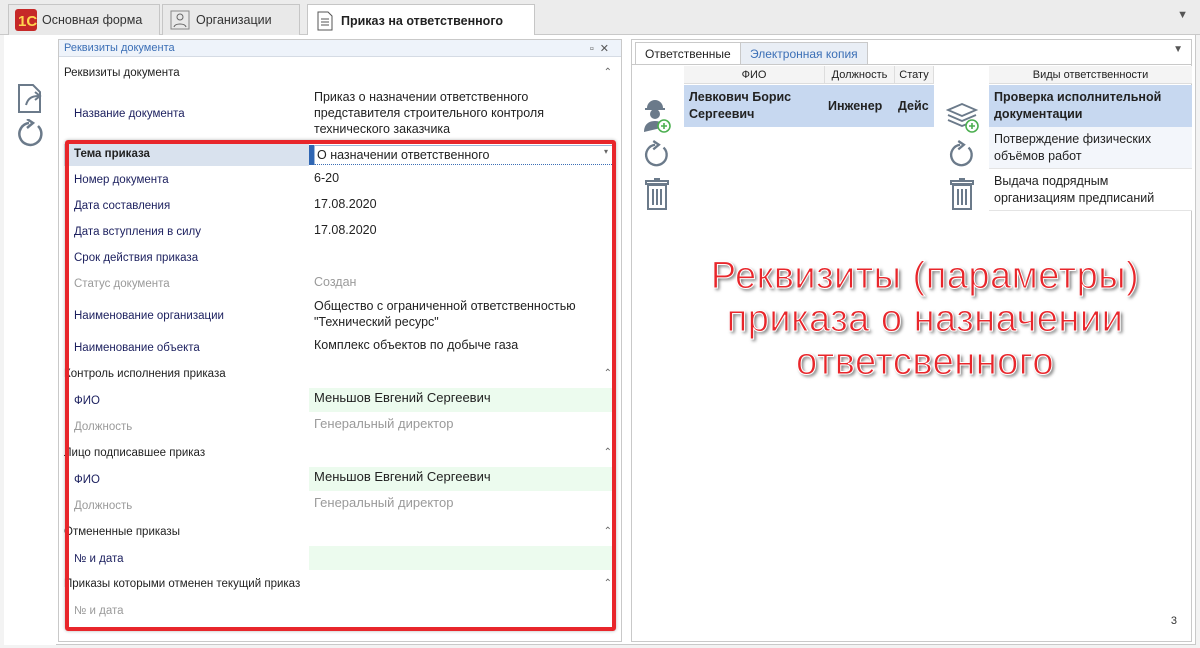  I want to click on responsibility-item: Потверждение физических объёмов работ, so click(1072, 148).